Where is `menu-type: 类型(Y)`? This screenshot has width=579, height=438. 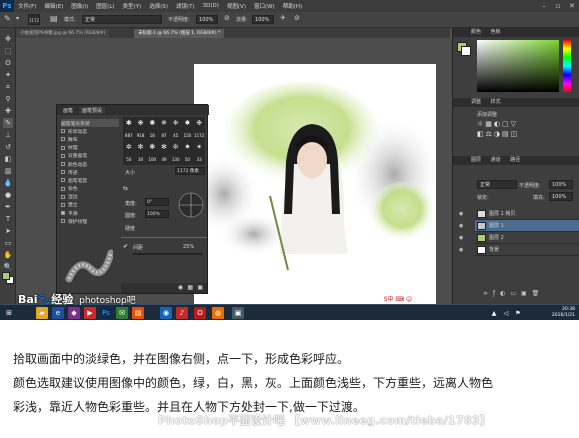
menu-type: 类型(Y) is located at coordinates (132, 6).